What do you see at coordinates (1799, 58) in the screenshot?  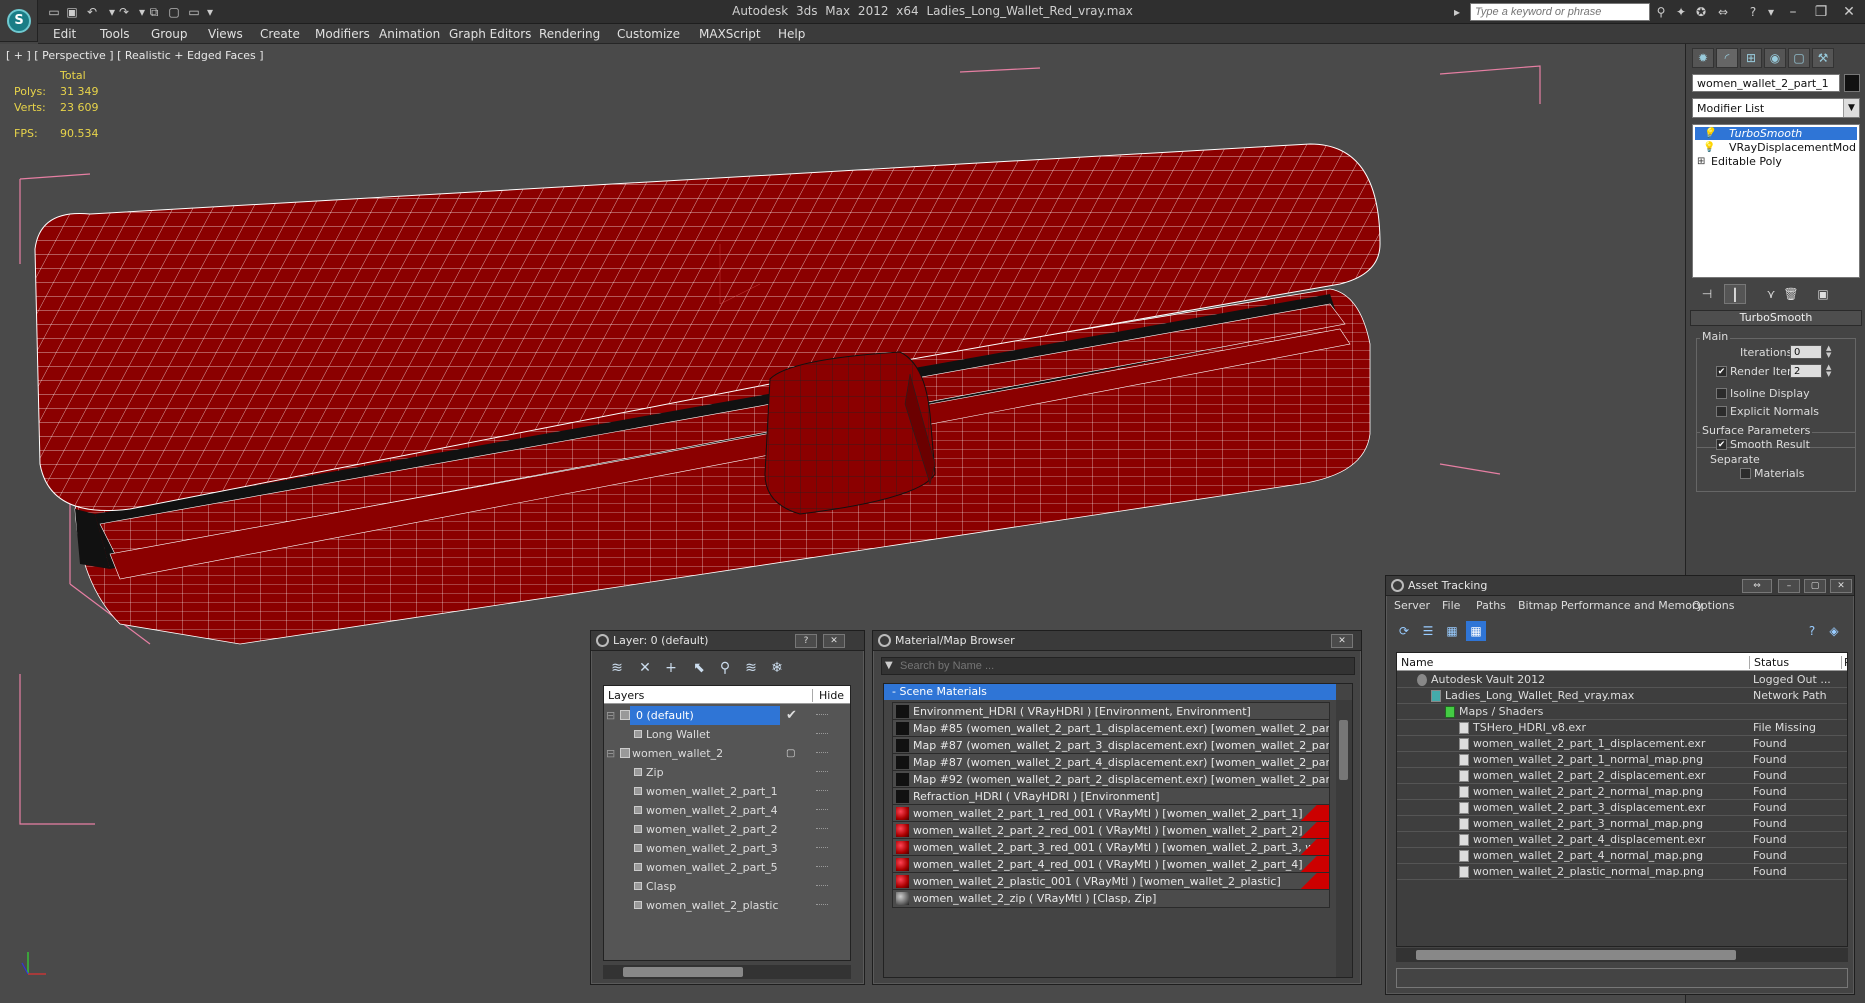 I see `display-tab-icon: ▢` at bounding box center [1799, 58].